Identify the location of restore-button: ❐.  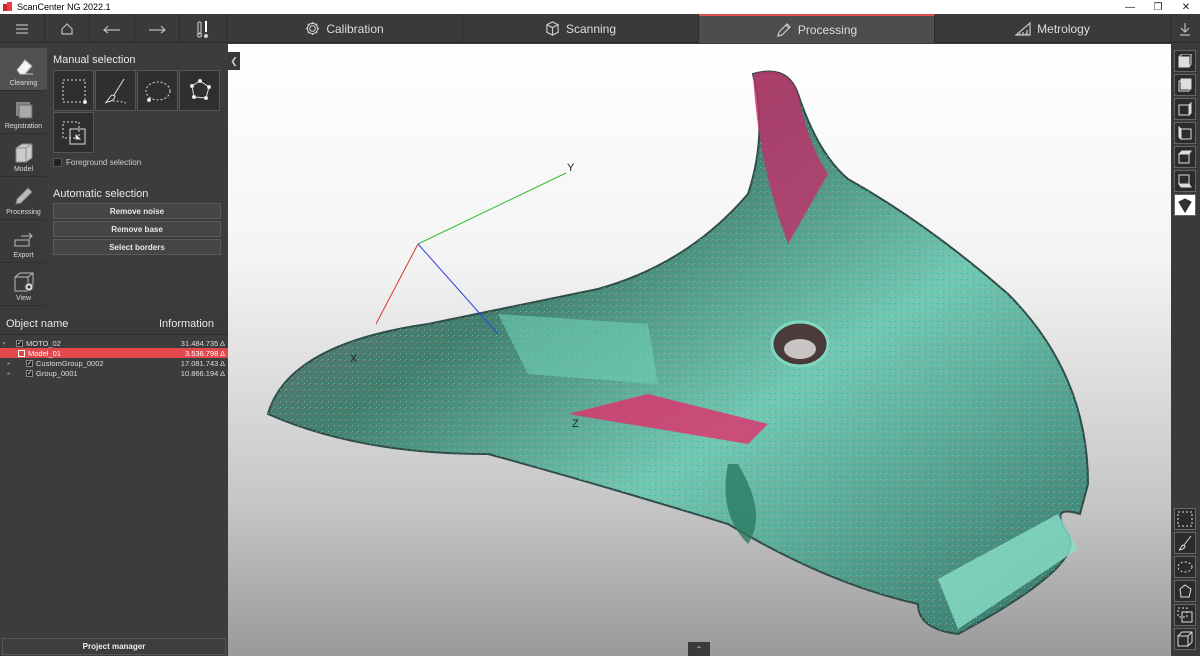
(1158, 7).